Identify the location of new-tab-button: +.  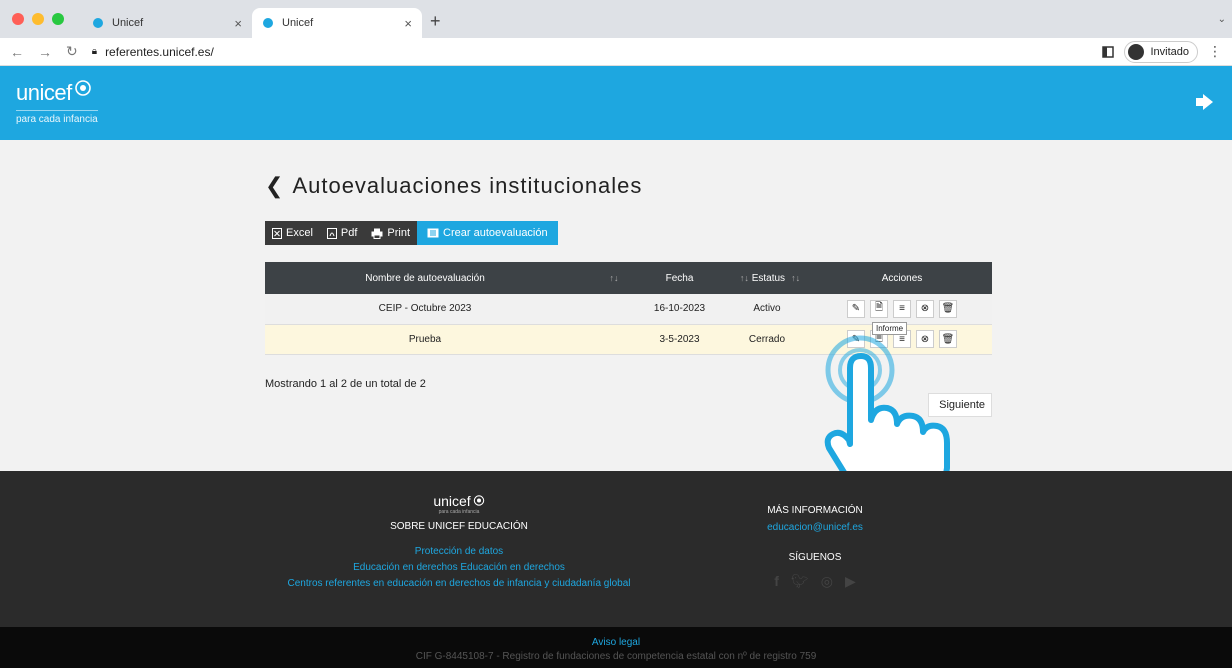
(435, 21).